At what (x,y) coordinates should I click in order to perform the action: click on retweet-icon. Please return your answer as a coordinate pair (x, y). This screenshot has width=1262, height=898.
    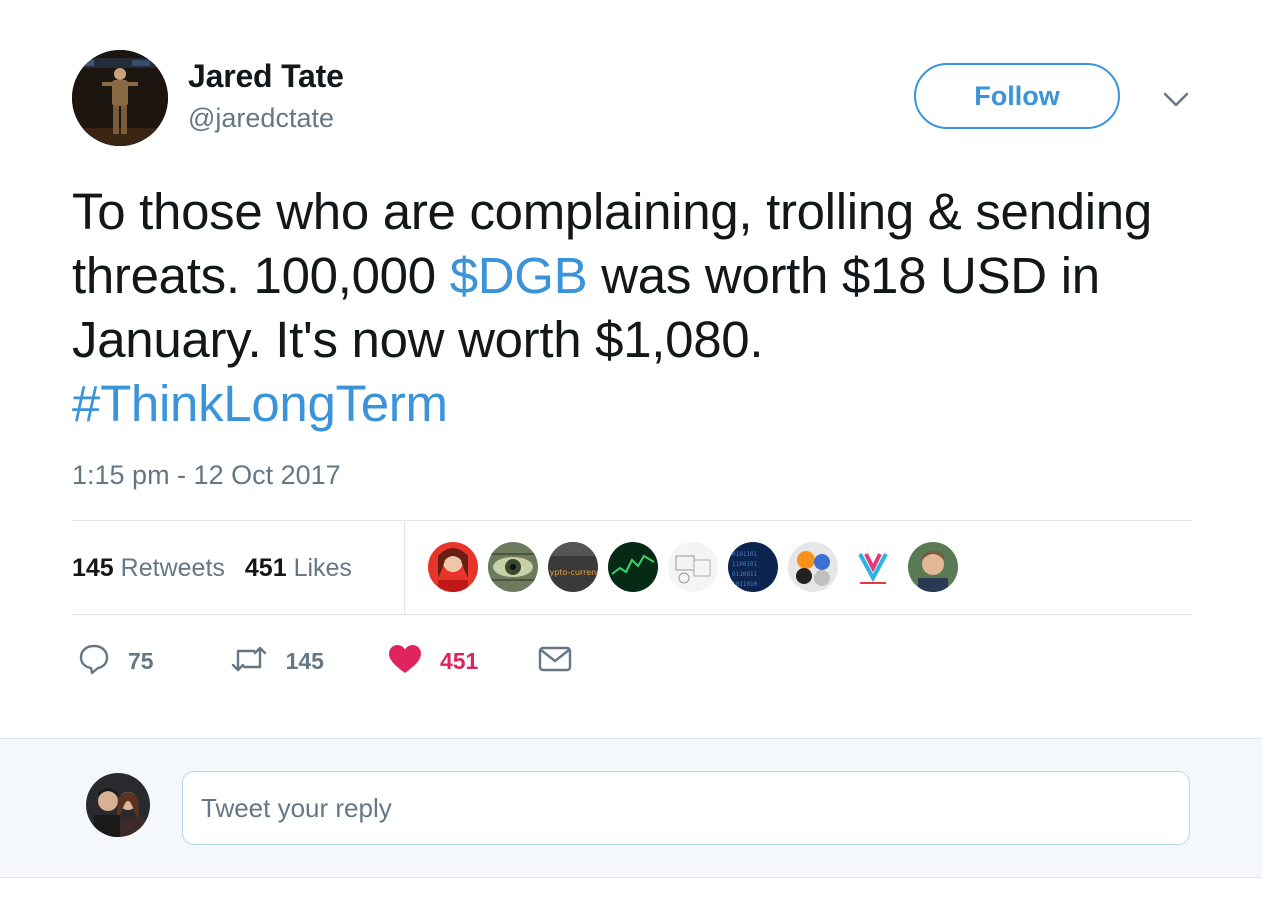
    Looking at the image, I should click on (249, 661).